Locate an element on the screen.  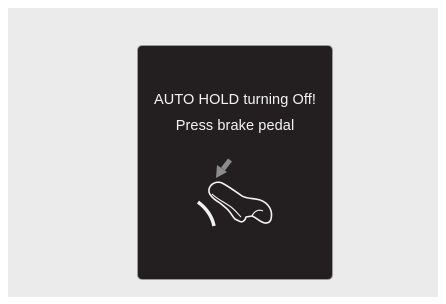
warning-message-title: AUTO HOLD turning Off! is located at coordinates (235, 100).